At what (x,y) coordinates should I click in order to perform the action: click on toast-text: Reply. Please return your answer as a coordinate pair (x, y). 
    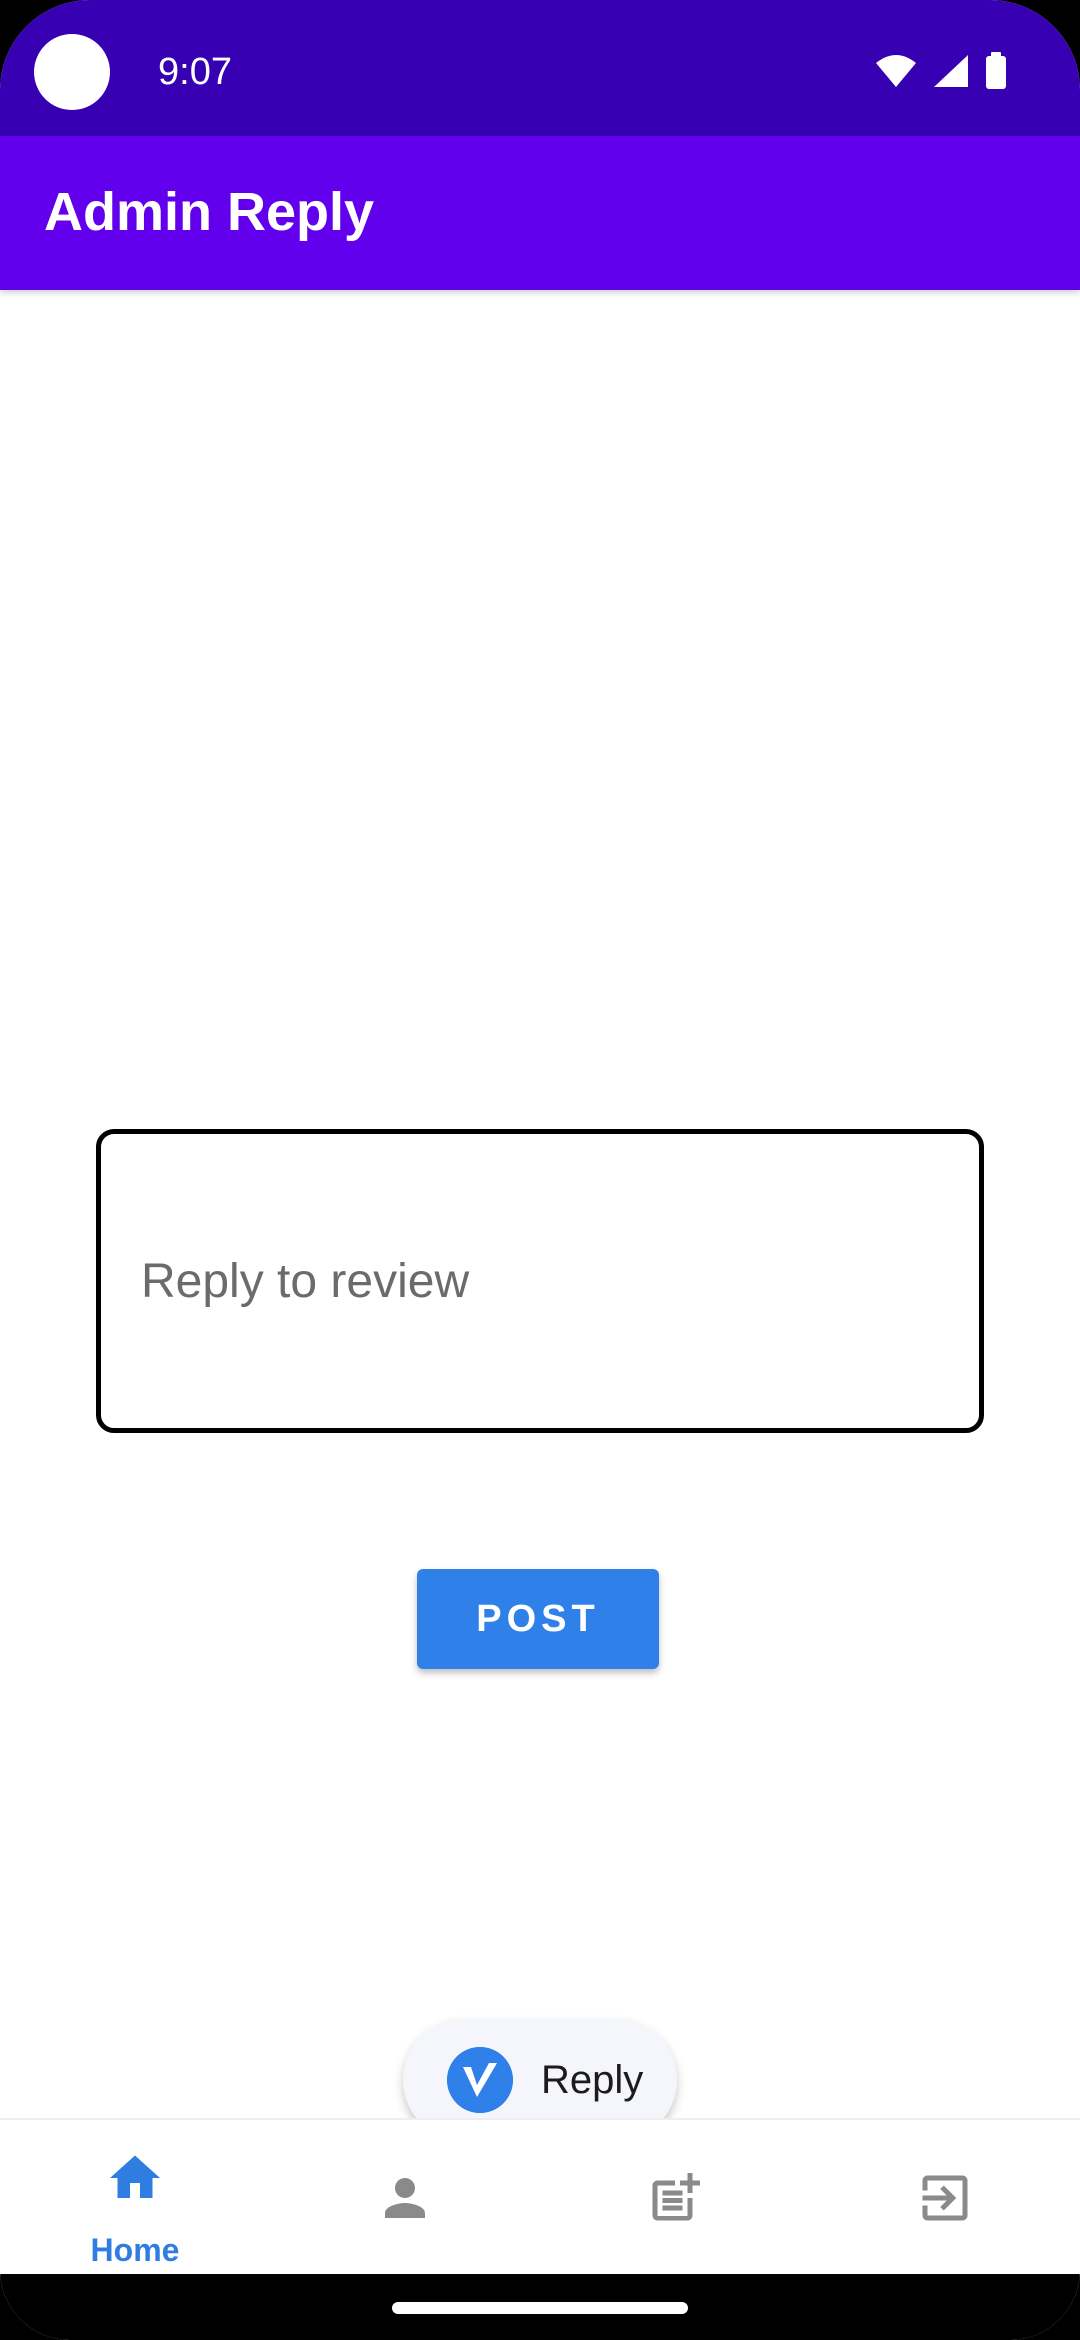
    Looking at the image, I should click on (592, 2080).